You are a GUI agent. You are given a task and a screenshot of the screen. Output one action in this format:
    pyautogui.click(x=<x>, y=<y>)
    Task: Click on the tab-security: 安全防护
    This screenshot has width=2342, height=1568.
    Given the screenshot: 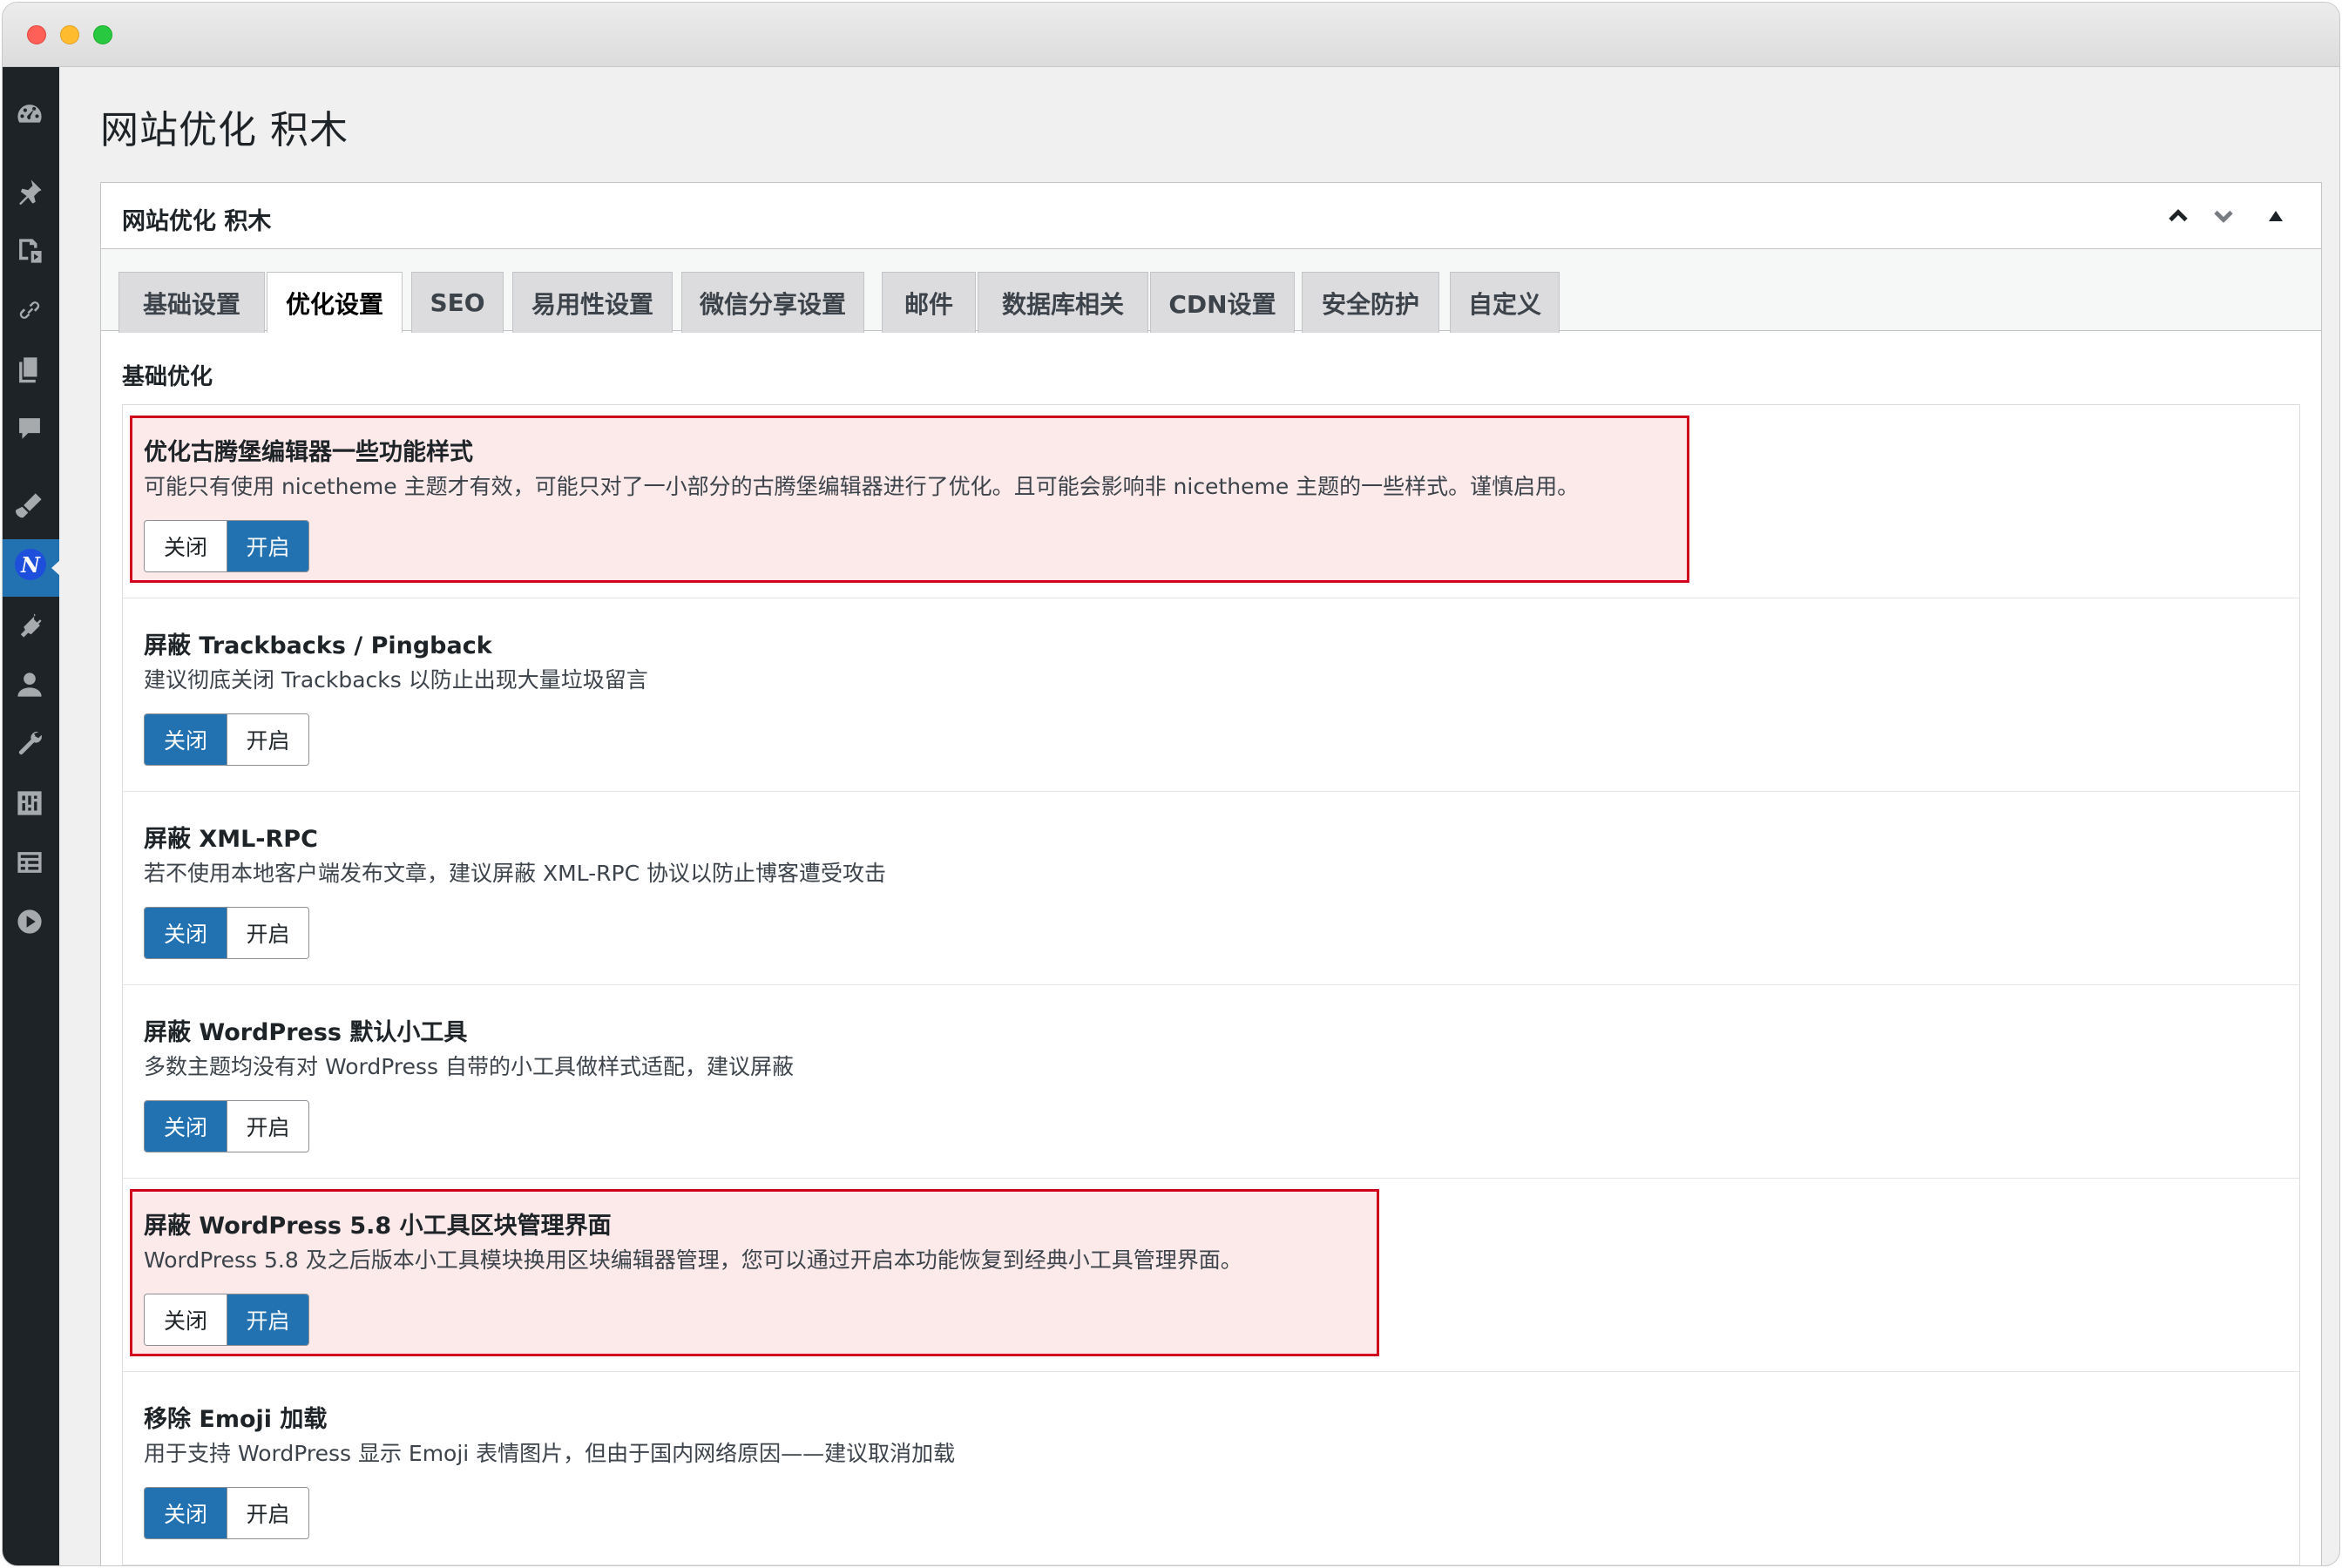 What is the action you would take?
    pyautogui.click(x=1370, y=302)
    